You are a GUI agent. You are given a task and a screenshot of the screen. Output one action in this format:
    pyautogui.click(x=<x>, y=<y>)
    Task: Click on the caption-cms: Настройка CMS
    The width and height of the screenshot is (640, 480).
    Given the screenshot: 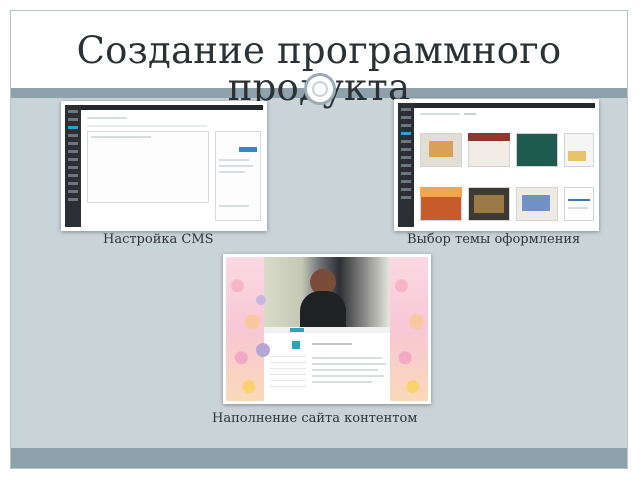 What is the action you would take?
    pyautogui.click(x=158, y=239)
    